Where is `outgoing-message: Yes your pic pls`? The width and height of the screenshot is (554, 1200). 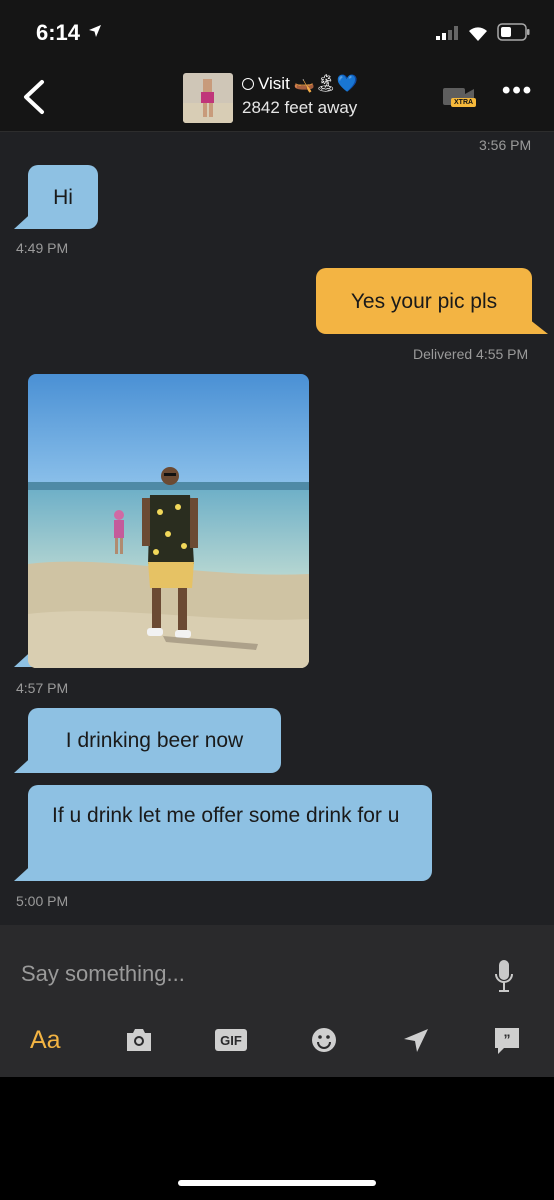 outgoing-message: Yes your pic pls is located at coordinates (424, 301).